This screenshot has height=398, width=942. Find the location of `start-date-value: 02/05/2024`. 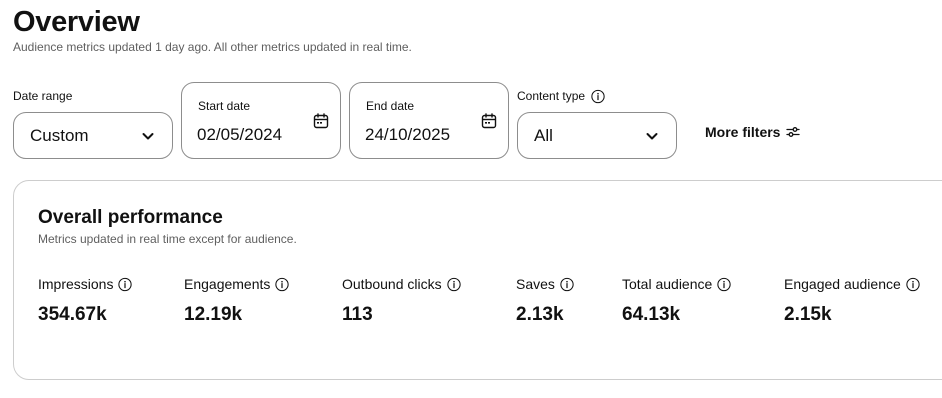

start-date-value: 02/05/2024 is located at coordinates (240, 134).